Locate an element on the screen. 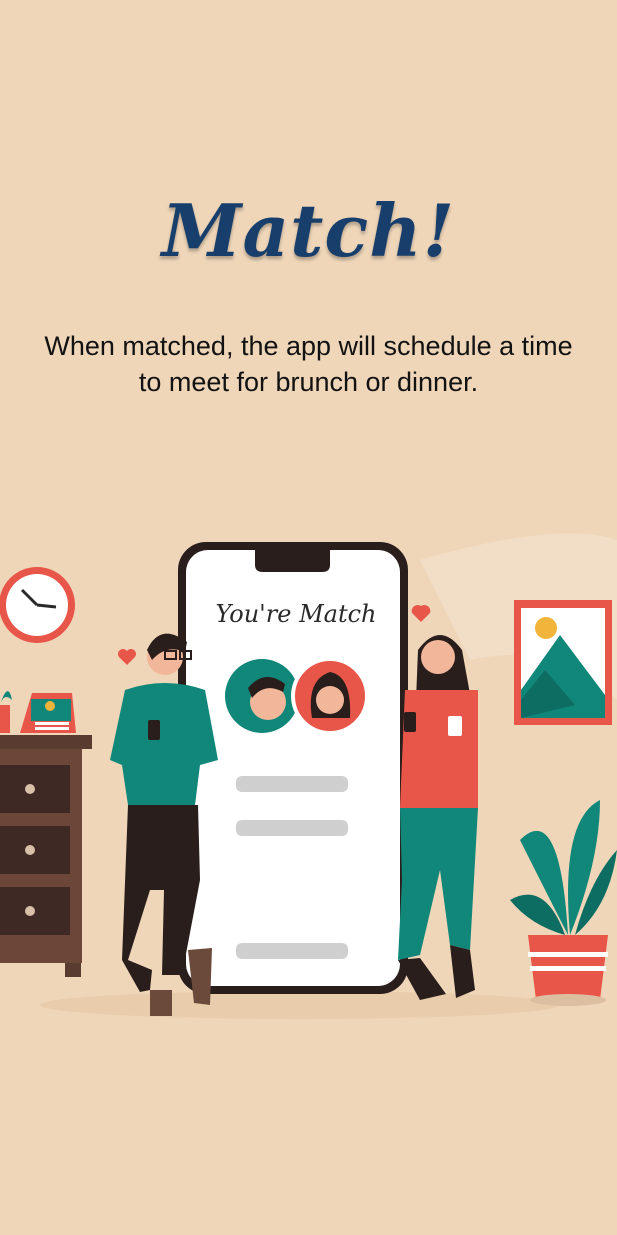  phone-header-text: You're Match is located at coordinates (296, 614).